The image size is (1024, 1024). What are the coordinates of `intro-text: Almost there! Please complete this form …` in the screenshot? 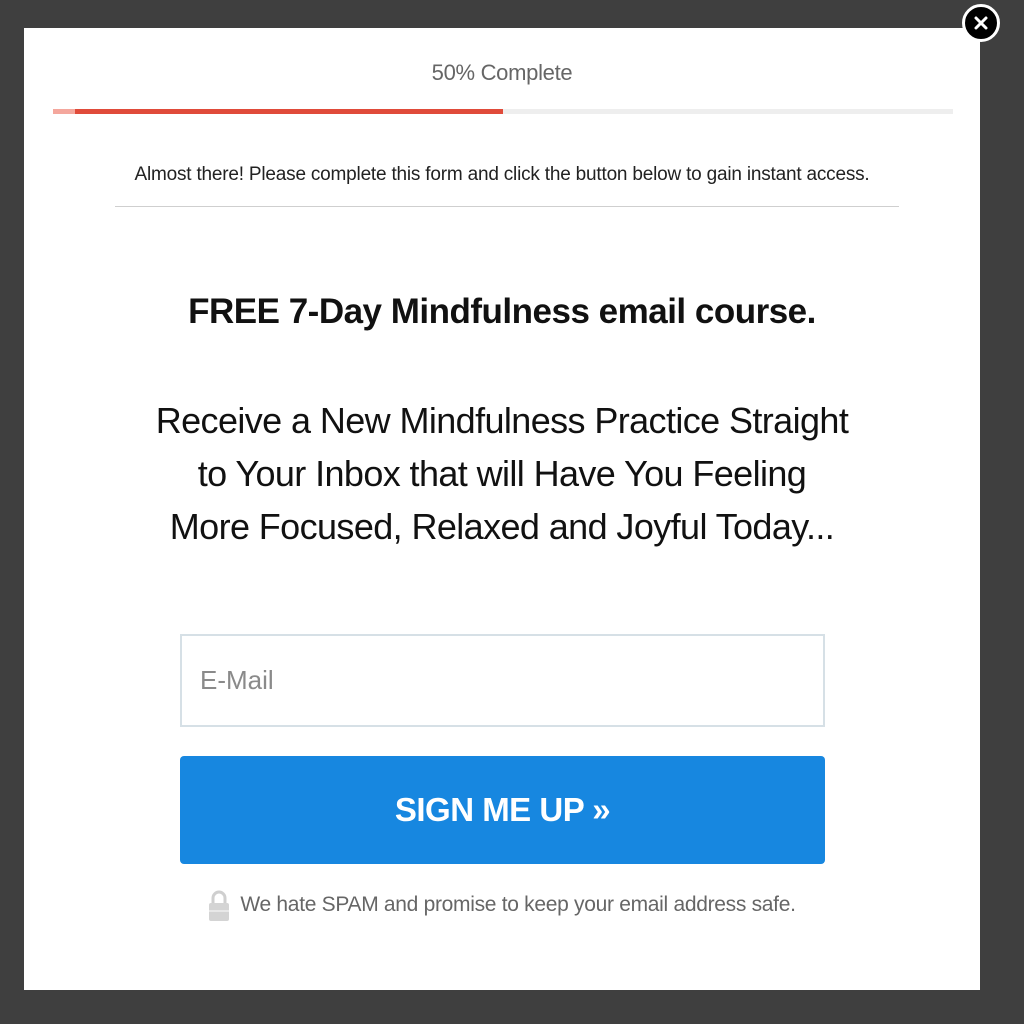 It's located at (502, 174).